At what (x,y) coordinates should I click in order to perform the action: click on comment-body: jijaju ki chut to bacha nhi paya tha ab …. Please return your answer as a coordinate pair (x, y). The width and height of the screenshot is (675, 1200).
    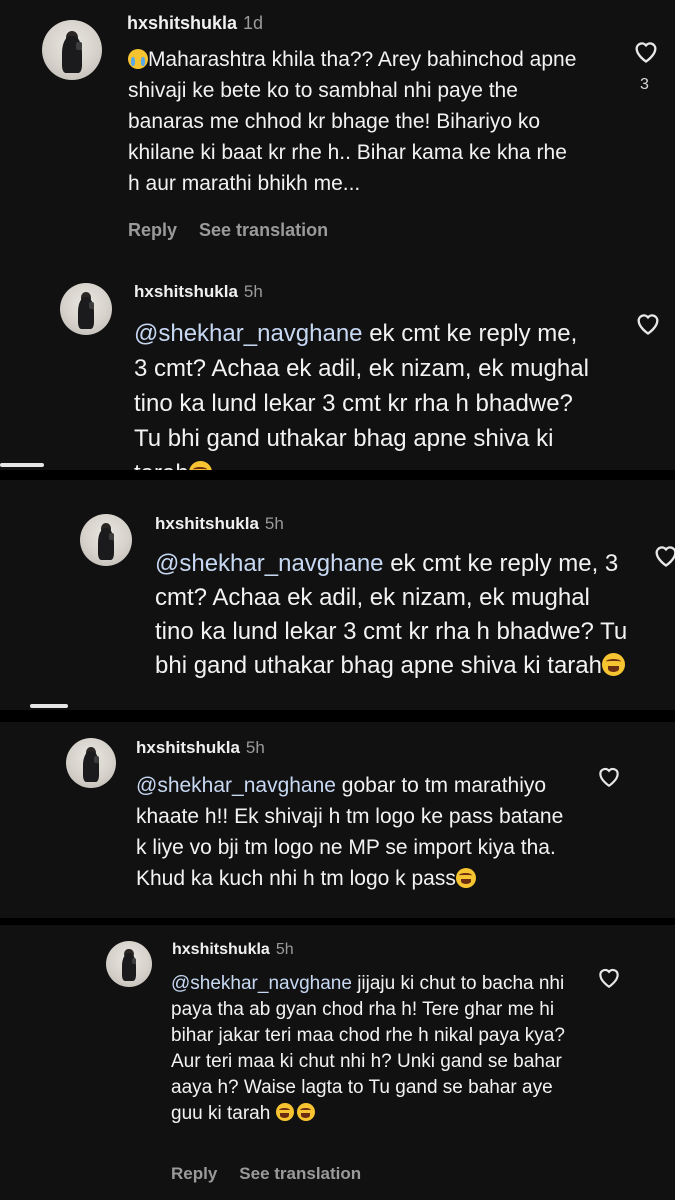
    Looking at the image, I should click on (368, 1048).